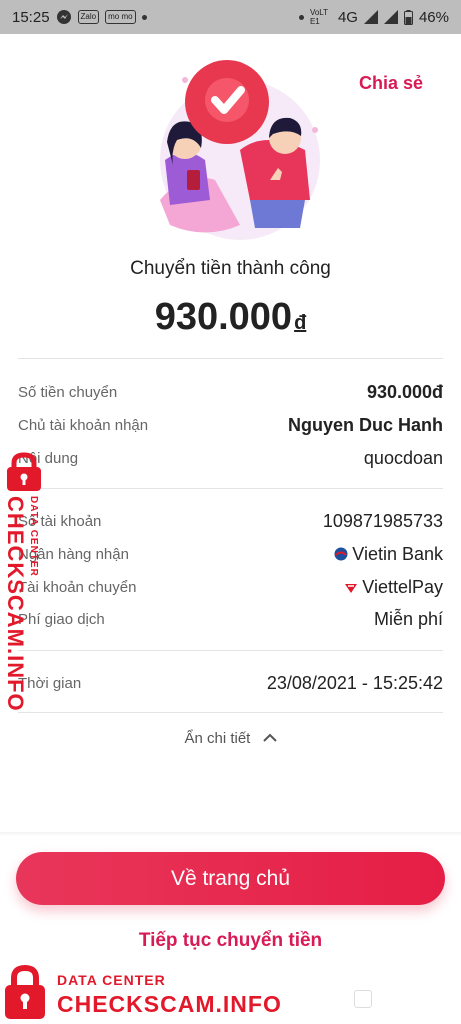 This screenshot has height=1024, width=461. What do you see at coordinates (408, 618) in the screenshot?
I see `detail-value: Miễn phí` at bounding box center [408, 618].